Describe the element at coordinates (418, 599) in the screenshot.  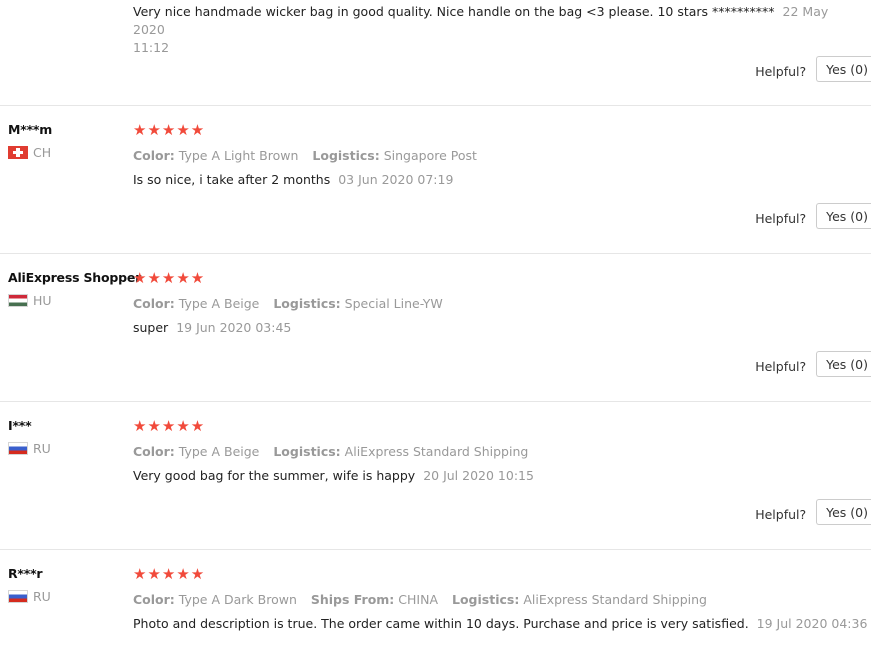
I see `attr-value: CHINA` at that location.